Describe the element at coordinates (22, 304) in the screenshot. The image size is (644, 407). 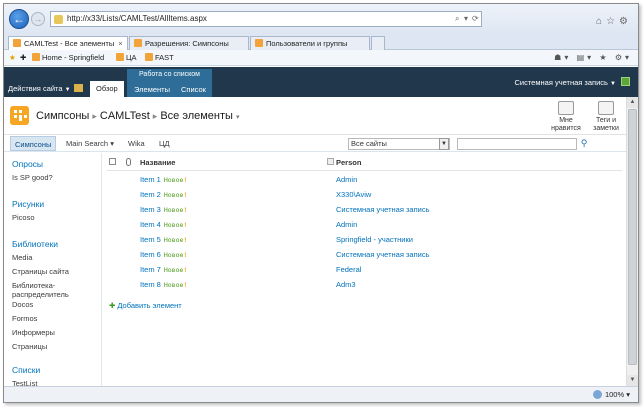
I see `ql-item: Docos` at that location.